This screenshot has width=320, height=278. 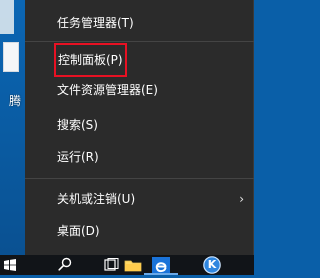 What do you see at coordinates (139, 125) in the screenshot?
I see `menu-item-search: 搜索(S)` at bounding box center [139, 125].